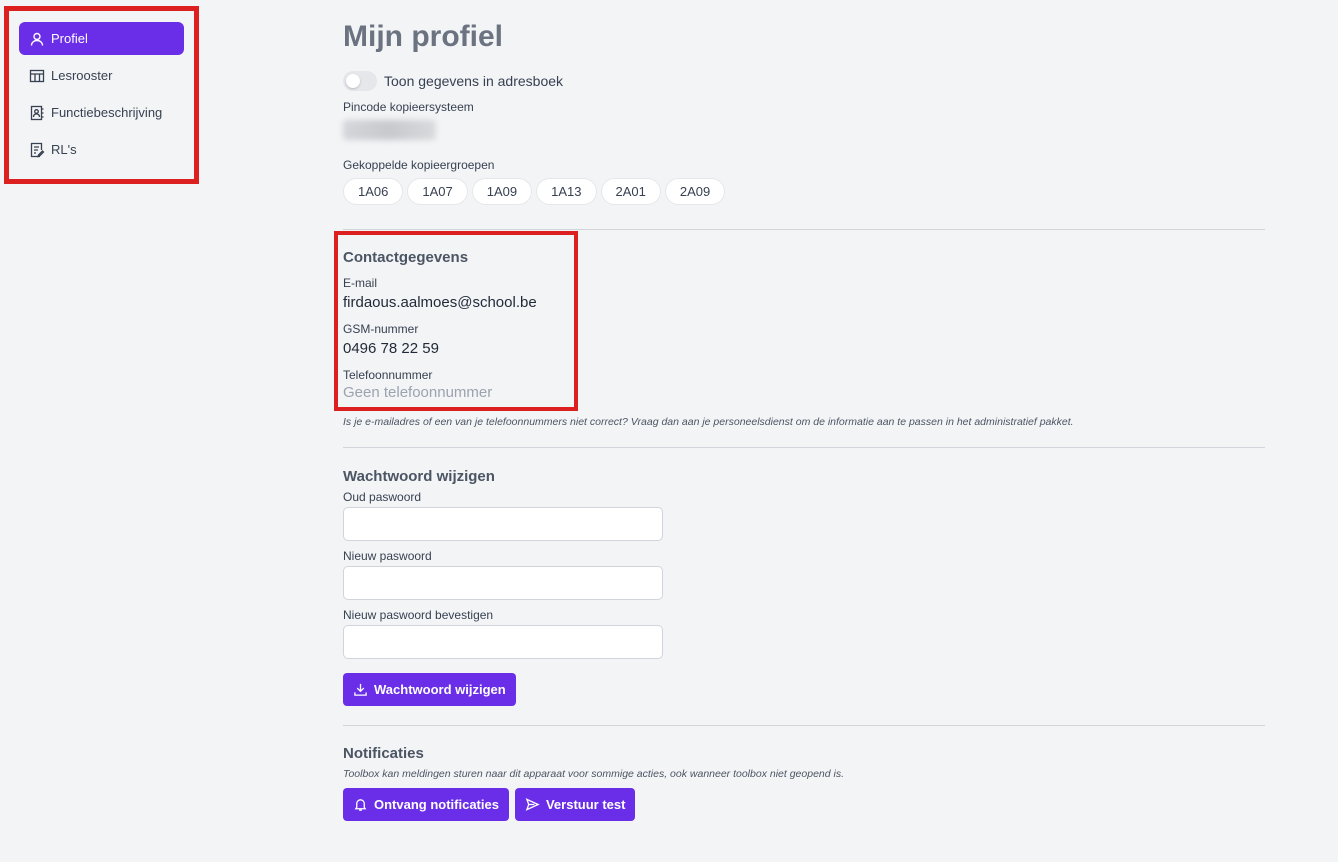 The height and width of the screenshot is (862, 1338). Describe the element at coordinates (37, 113) in the screenshot. I see `contact-book-icon` at that location.